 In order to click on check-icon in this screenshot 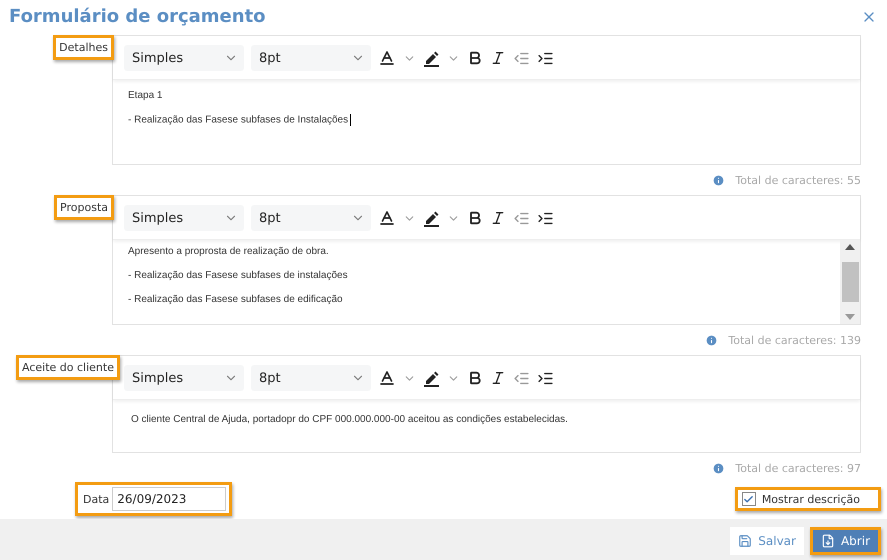, I will do `click(748, 499)`.